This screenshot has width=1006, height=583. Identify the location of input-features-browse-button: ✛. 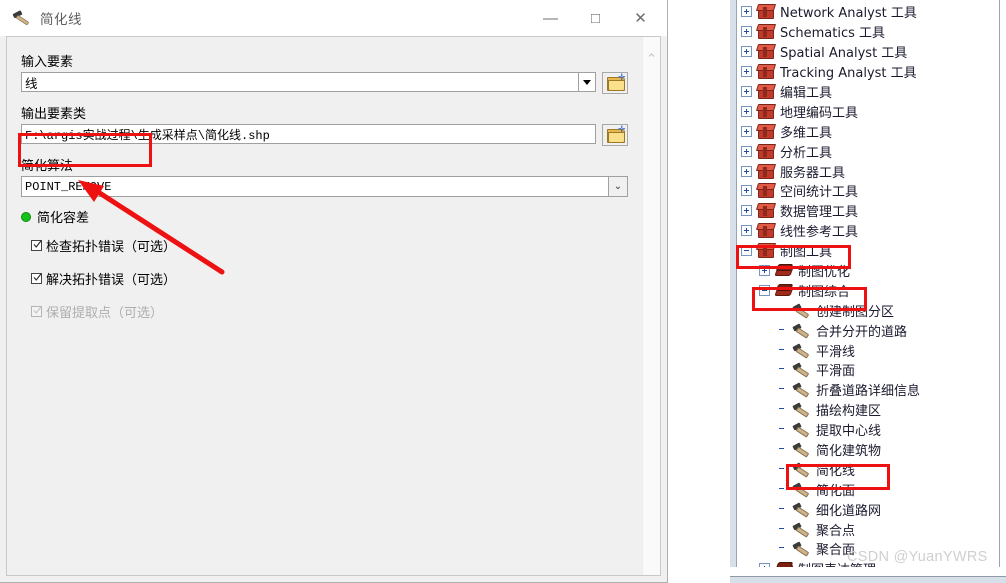
(615, 83).